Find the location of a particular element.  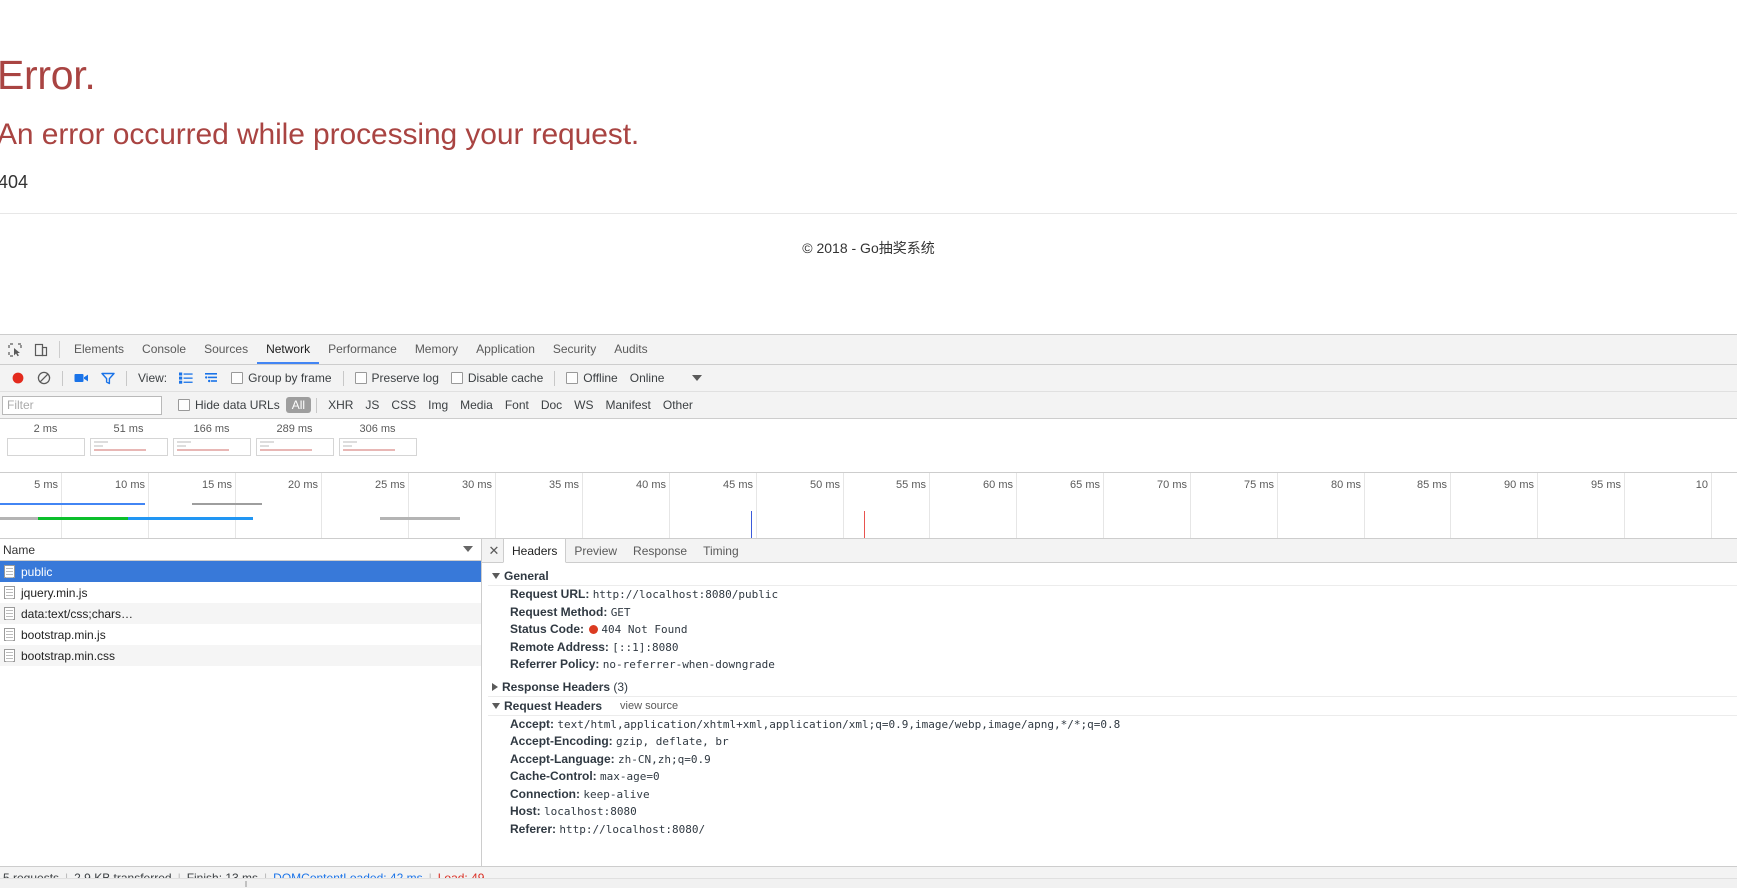

filter-type-css: CSS is located at coordinates (403, 405).